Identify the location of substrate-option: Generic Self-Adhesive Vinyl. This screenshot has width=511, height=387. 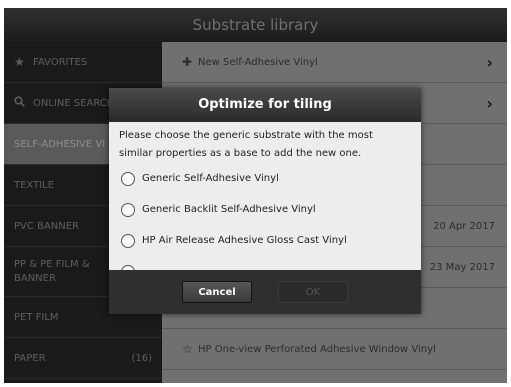
(265, 178).